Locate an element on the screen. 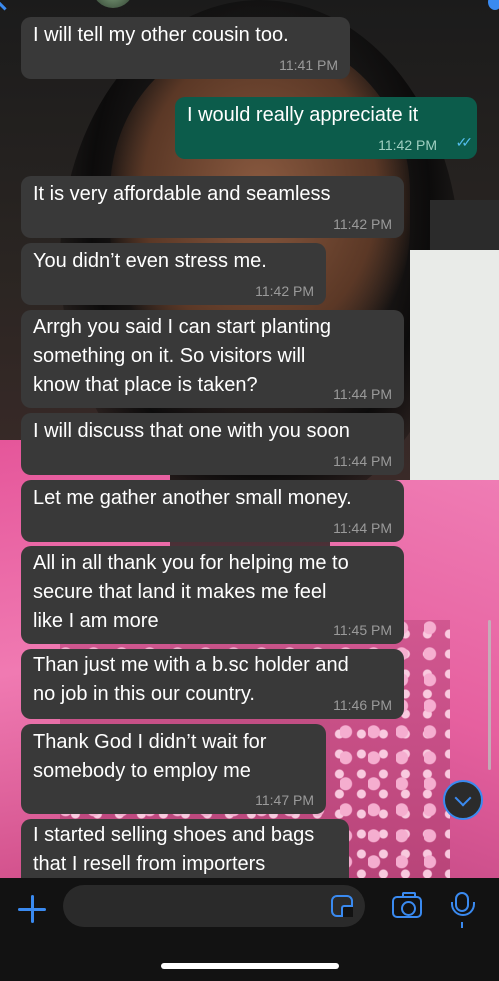  message-bubble-outgoing: I would really appreciate it 11:42 PM ✓✓ is located at coordinates (326, 128).